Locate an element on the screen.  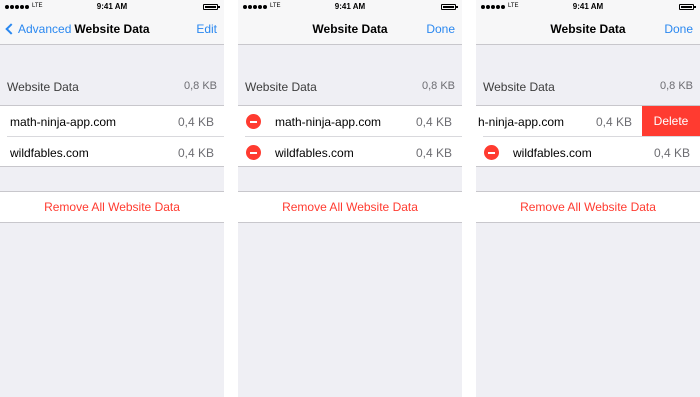
list-item-swiped: h-ninja-app.com 0,4 KB Delete is located at coordinates (588, 121).